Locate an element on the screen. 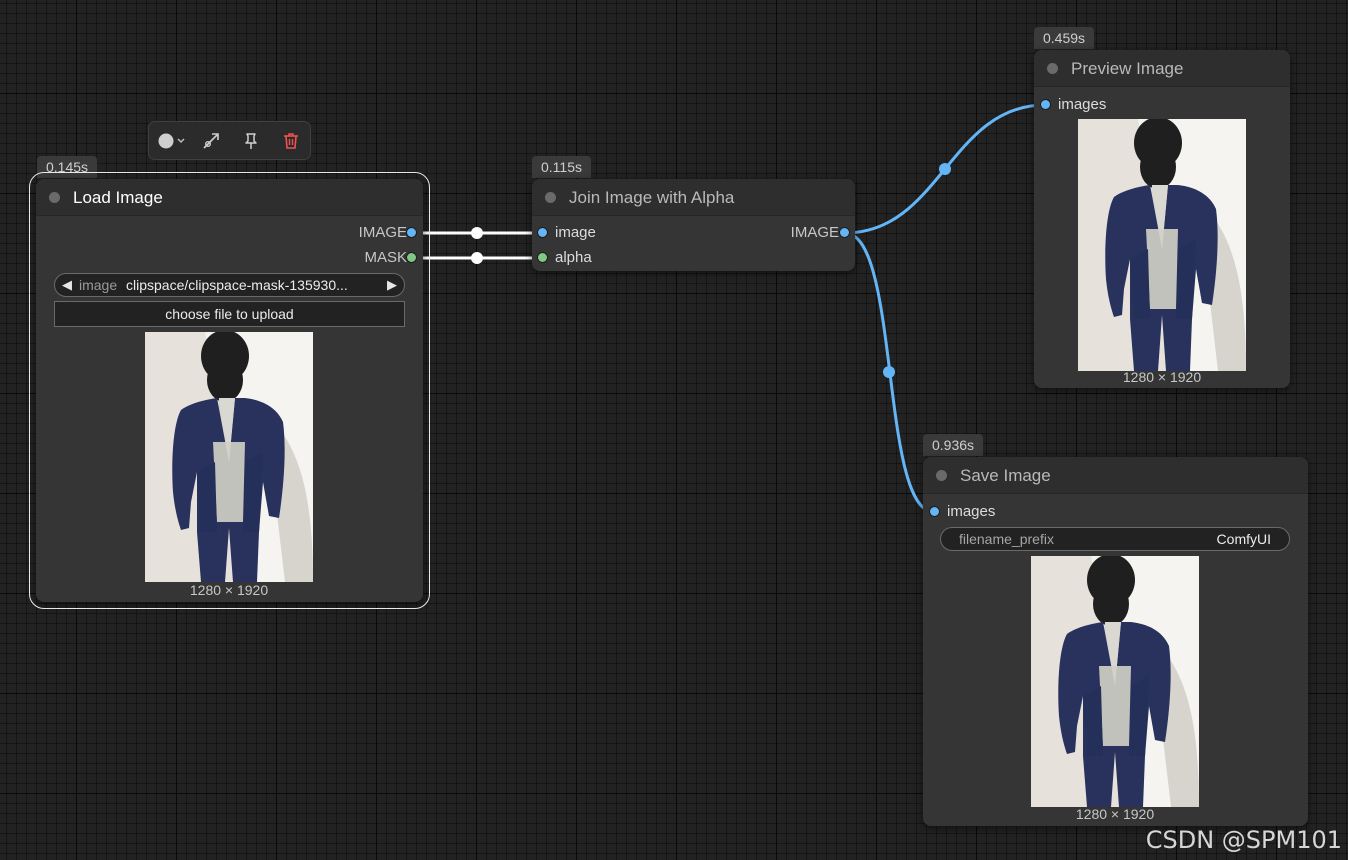 Image resolution: width=1348 pixels, height=860 pixels. bypass-icon is located at coordinates (211, 140).